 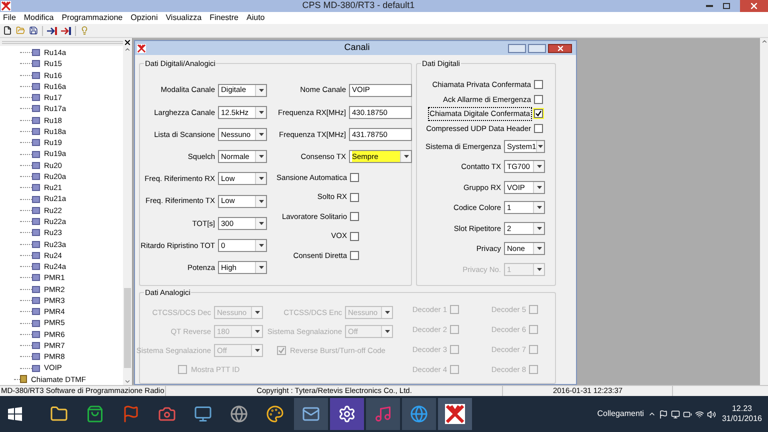 I want to click on menu-item: Opzioni, so click(x=144, y=18).